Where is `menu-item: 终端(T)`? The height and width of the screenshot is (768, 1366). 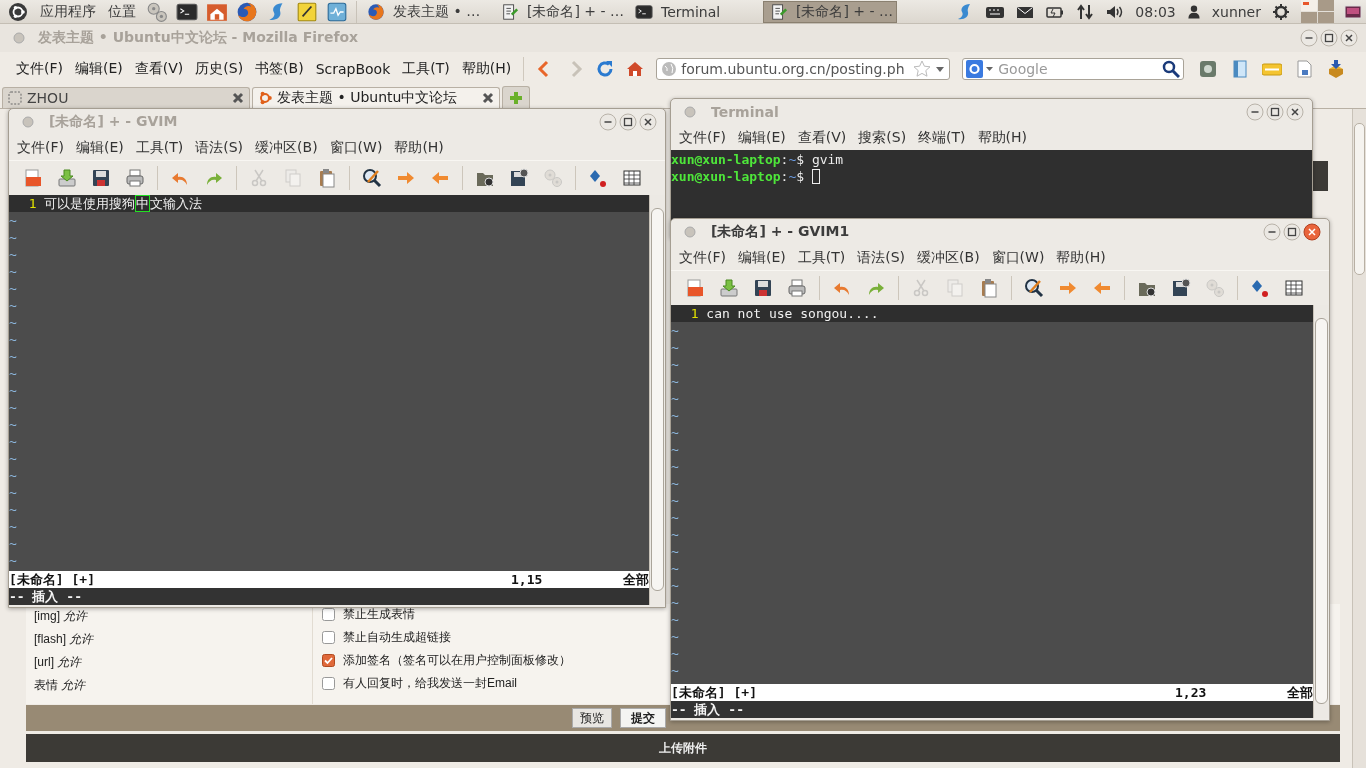 menu-item: 终端(T) is located at coordinates (942, 137).